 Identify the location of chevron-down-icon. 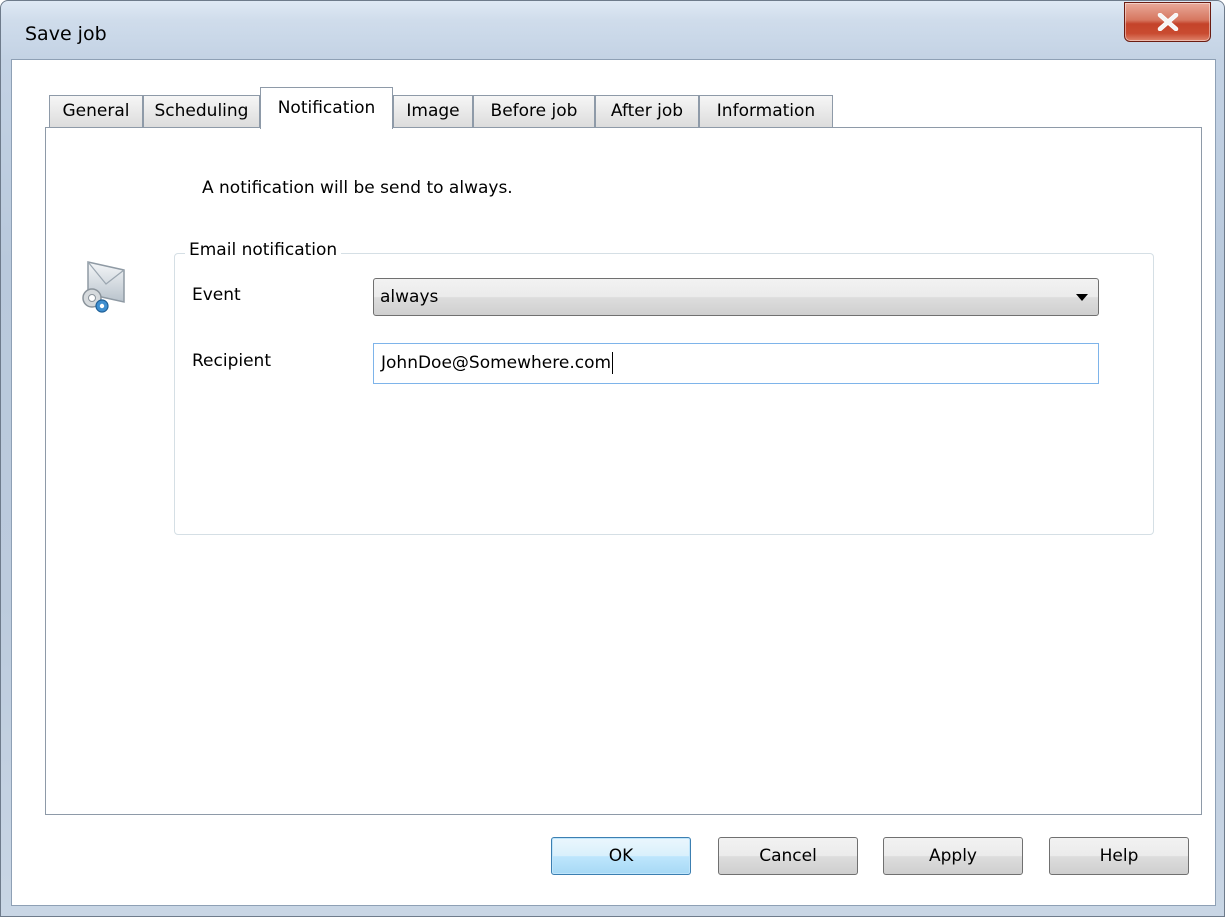
(1082, 297).